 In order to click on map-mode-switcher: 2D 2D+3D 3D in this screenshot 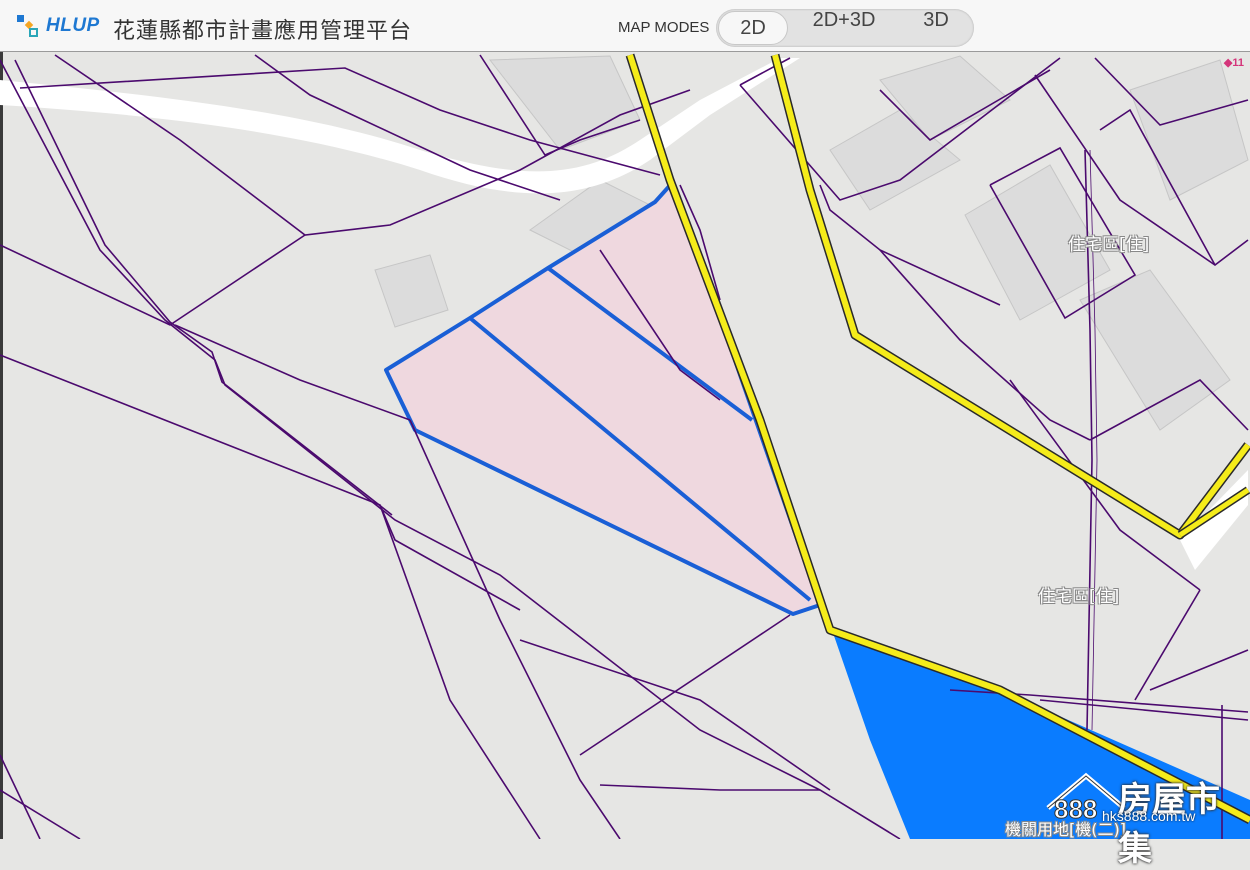, I will do `click(845, 28)`.